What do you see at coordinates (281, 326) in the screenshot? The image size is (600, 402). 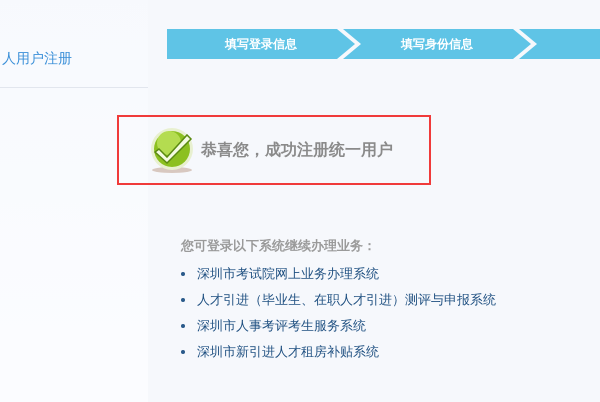 I see `system-link: 深圳市人事考评考生服务系统` at bounding box center [281, 326].